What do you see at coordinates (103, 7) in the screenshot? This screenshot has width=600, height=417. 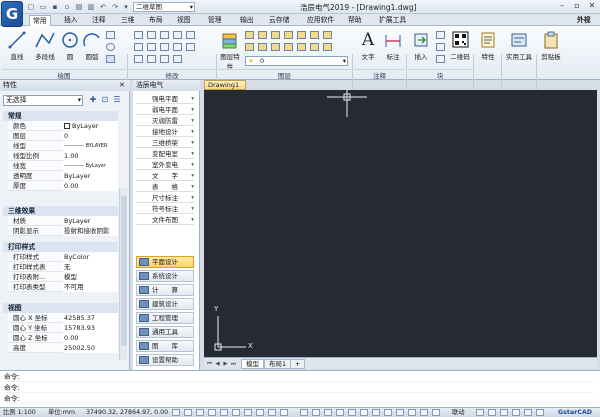 I see `undo-icon: ↶` at bounding box center [103, 7].